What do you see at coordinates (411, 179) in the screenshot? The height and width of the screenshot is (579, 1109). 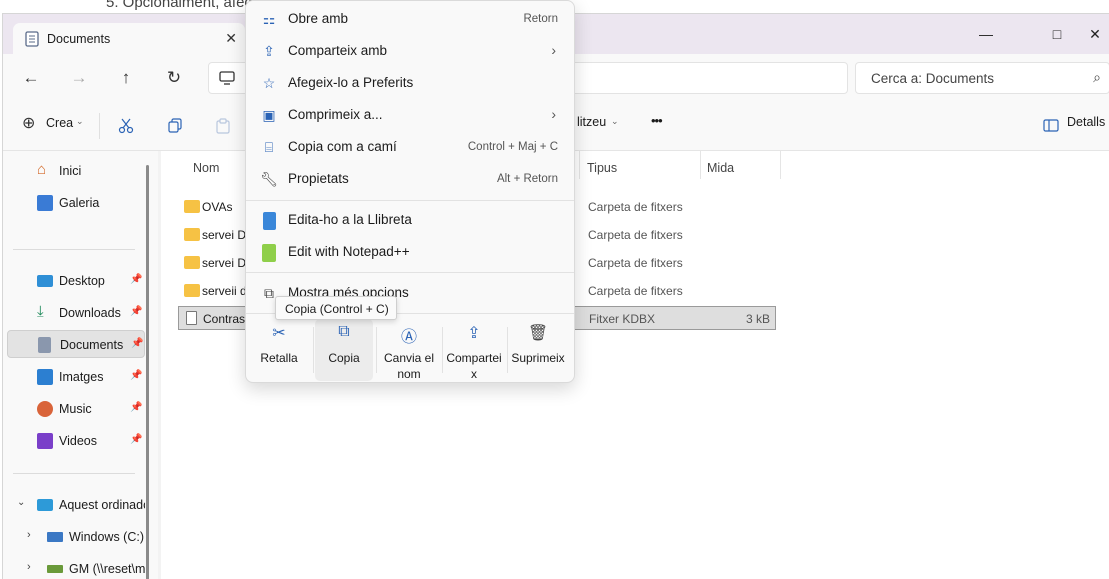 I see `menu-item-properties: 🔧︎ Propietats Alt + Retorn` at bounding box center [411, 179].